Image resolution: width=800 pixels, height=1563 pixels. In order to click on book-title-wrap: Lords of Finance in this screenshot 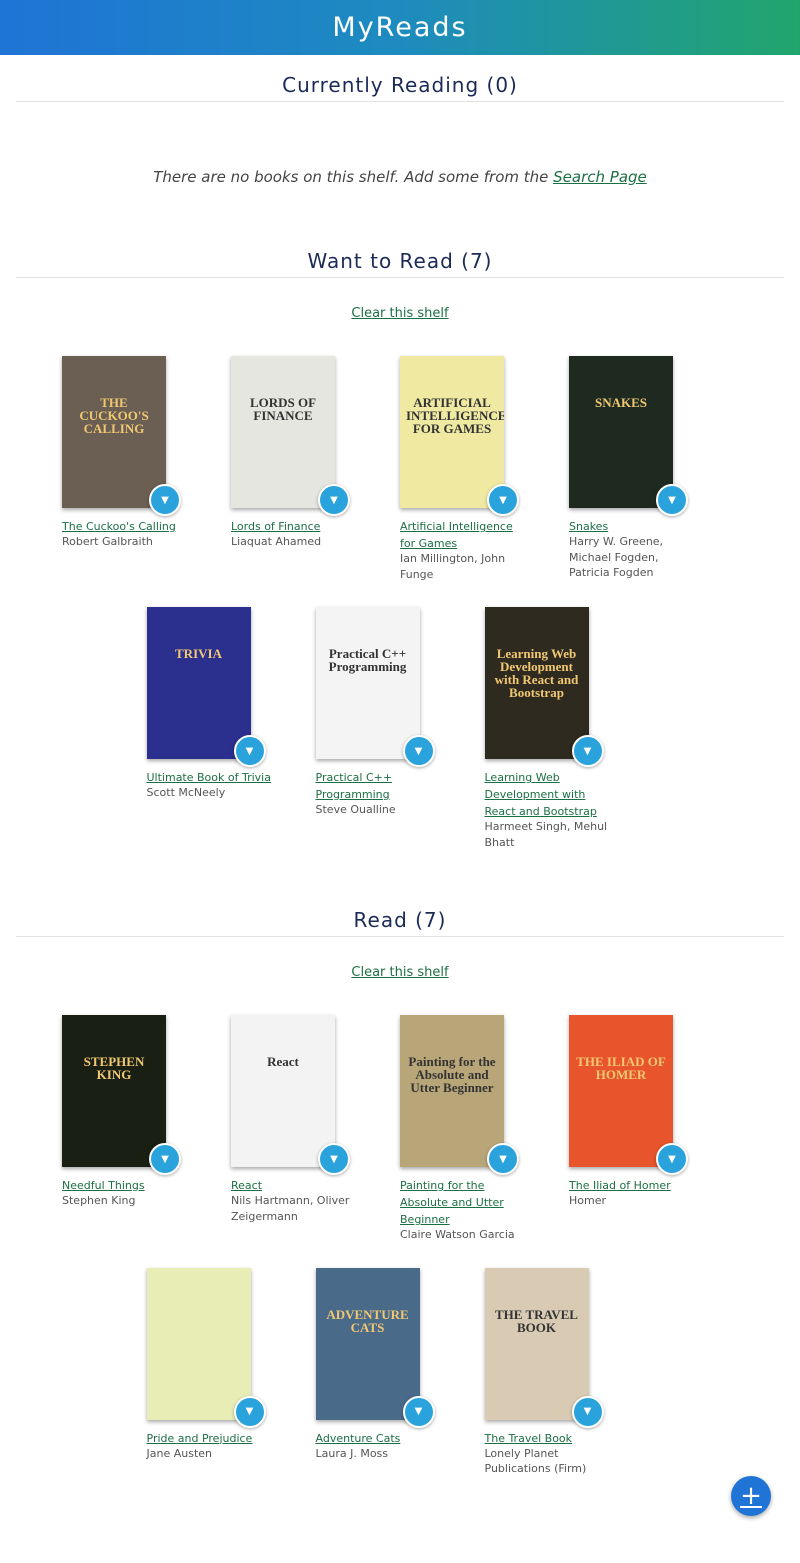, I will do `click(296, 525)`.